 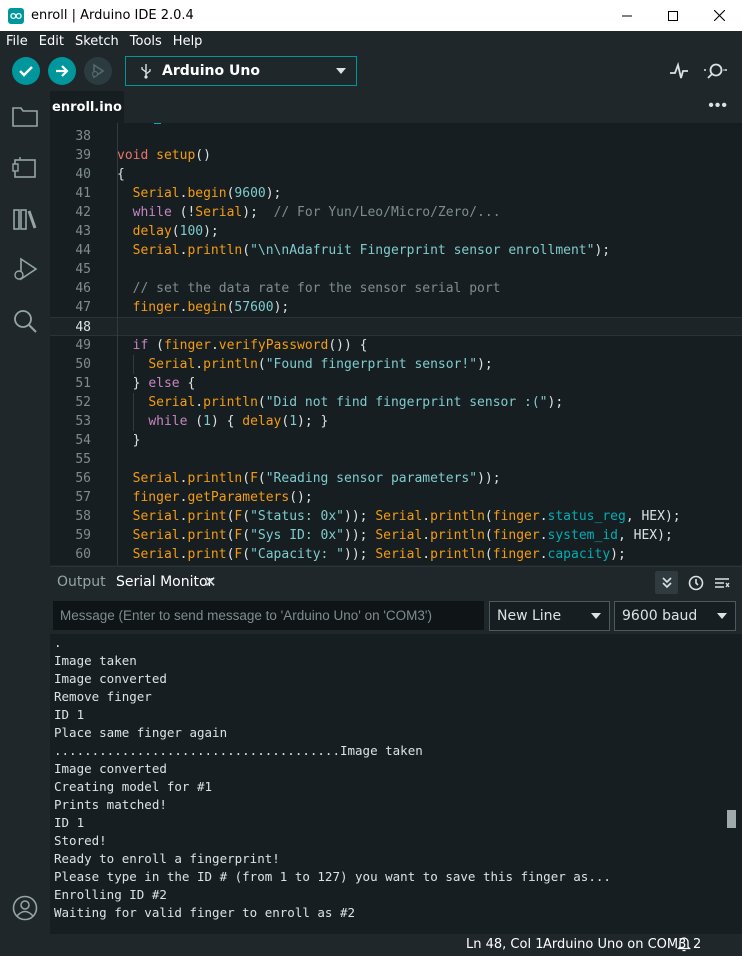 What do you see at coordinates (695, 582) in the screenshot?
I see `timestamp-button` at bounding box center [695, 582].